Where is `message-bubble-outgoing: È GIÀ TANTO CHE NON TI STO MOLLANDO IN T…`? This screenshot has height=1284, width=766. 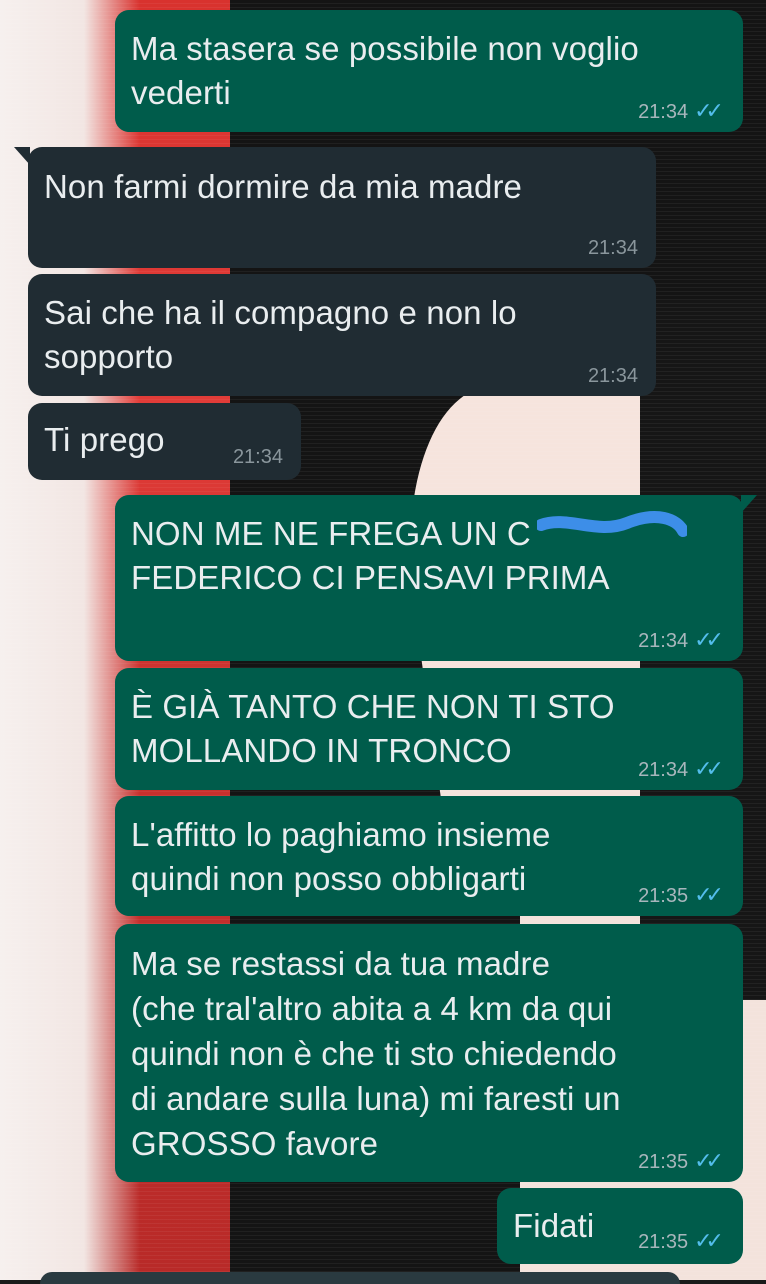
message-bubble-outgoing: È GIÀ TANTO CHE NON TI STO MOLLANDO IN T… is located at coordinates (429, 729).